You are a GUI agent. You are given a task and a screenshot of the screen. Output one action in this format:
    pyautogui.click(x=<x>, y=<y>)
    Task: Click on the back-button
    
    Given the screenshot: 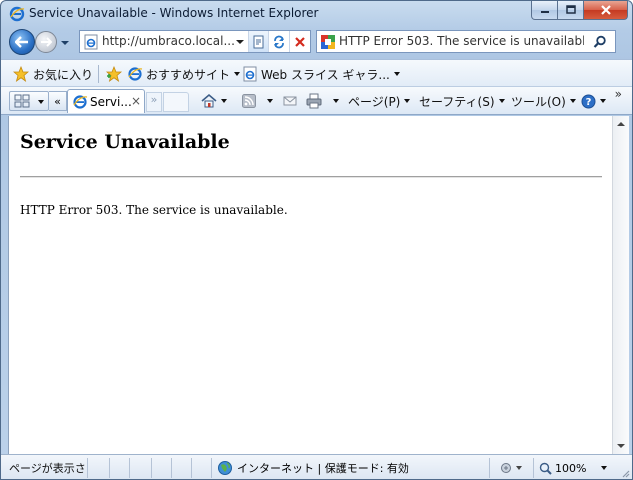 What is the action you would take?
    pyautogui.click(x=22, y=42)
    